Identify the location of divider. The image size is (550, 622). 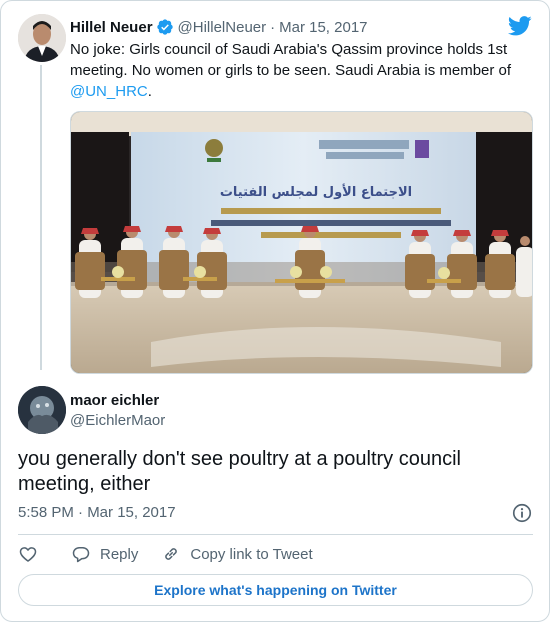
(275, 534).